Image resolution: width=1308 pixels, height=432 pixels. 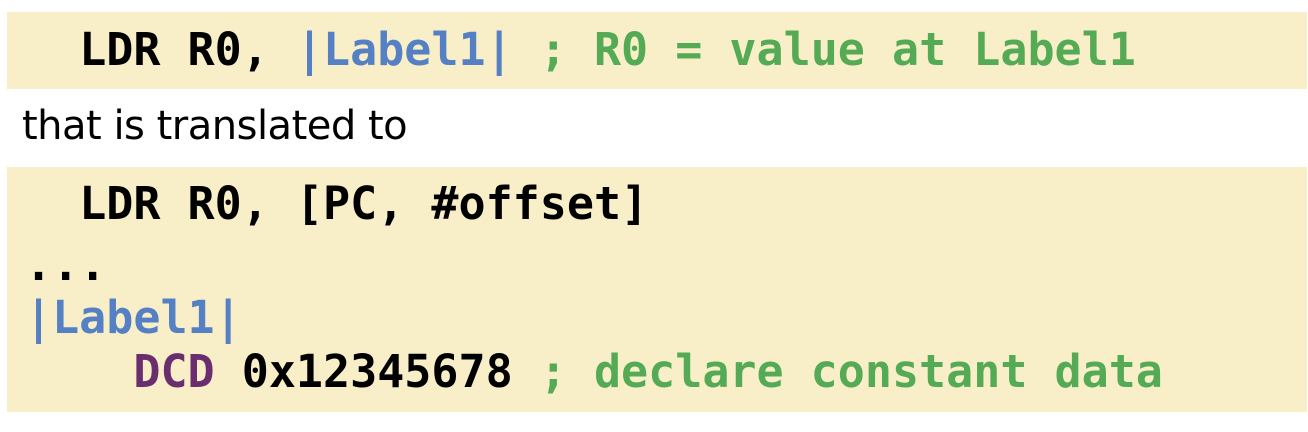 What do you see at coordinates (174, 371) in the screenshot?
I see `directive-keyword: DCD` at bounding box center [174, 371].